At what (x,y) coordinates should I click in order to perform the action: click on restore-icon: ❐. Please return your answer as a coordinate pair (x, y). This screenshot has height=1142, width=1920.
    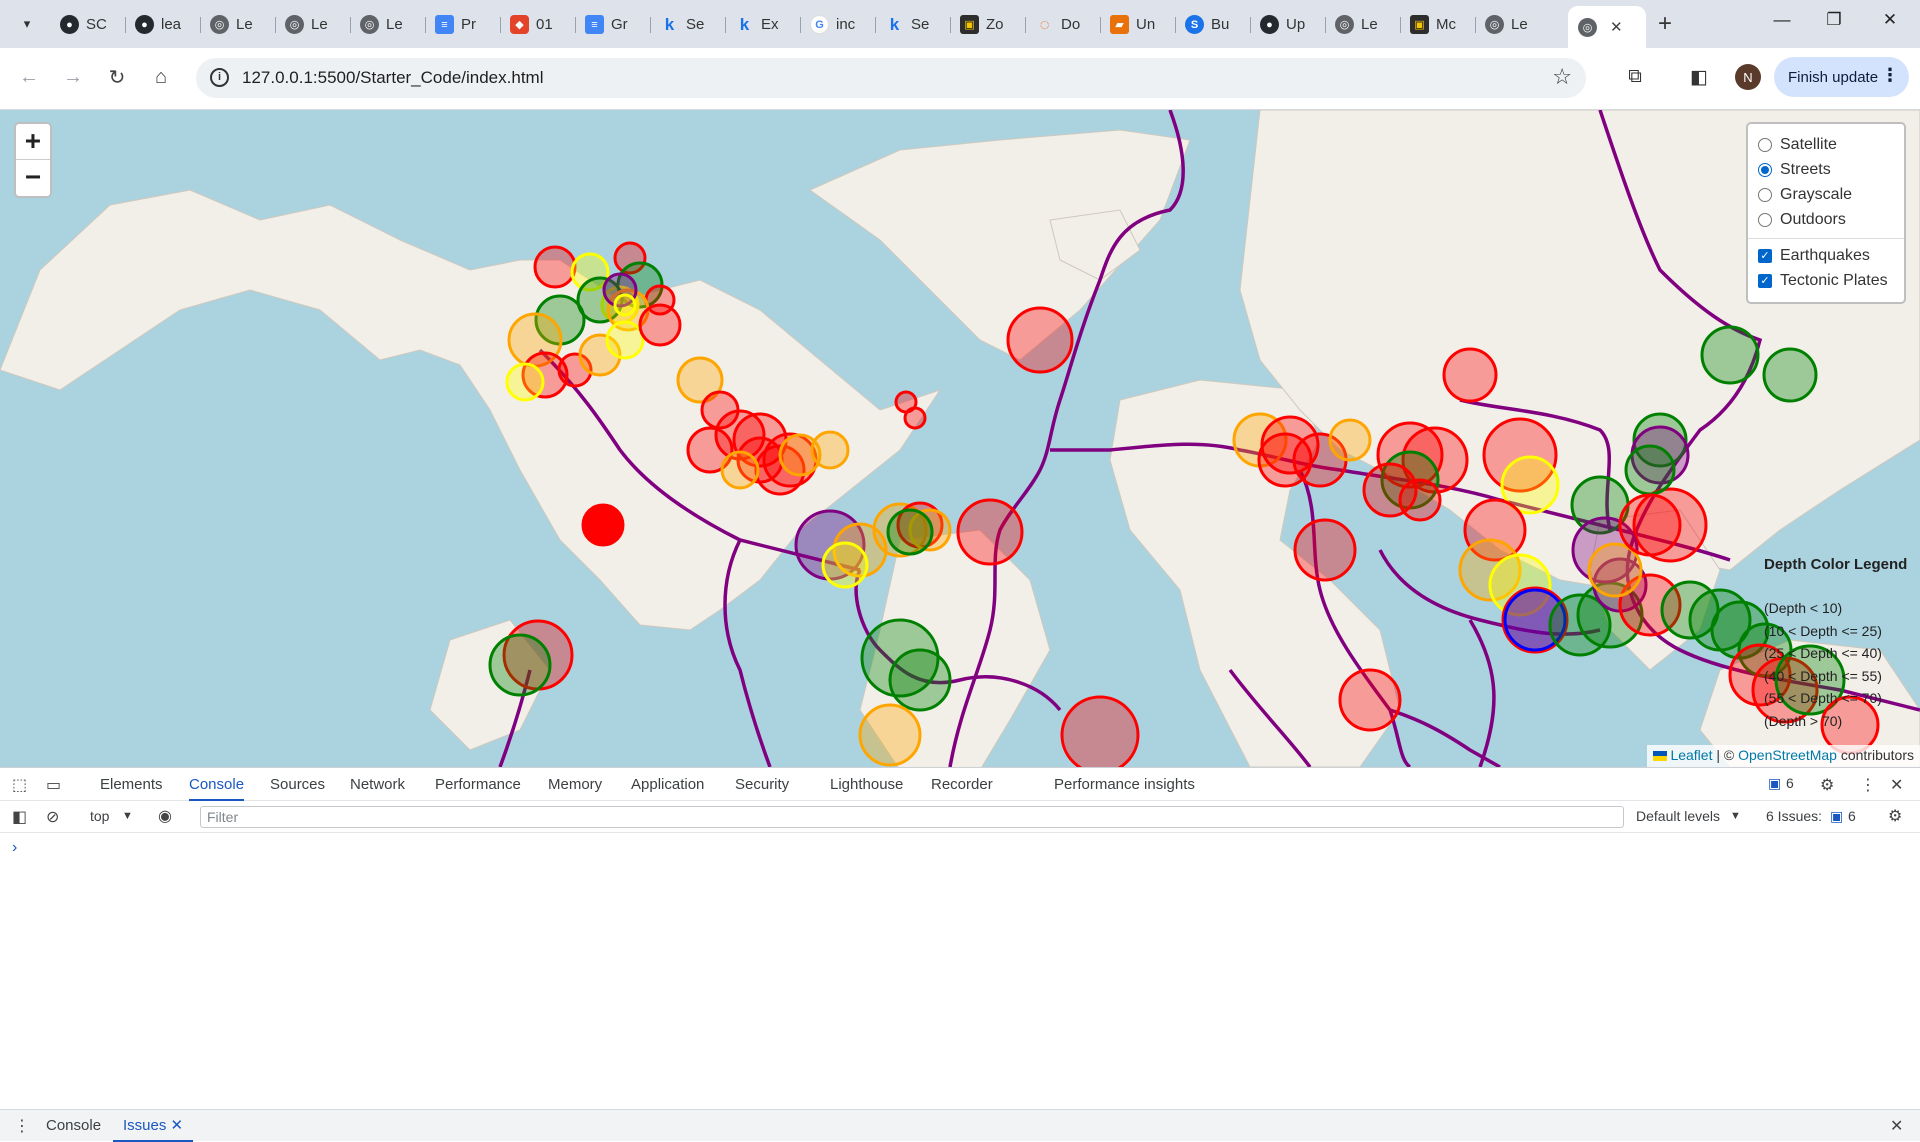
    Looking at the image, I should click on (1834, 20).